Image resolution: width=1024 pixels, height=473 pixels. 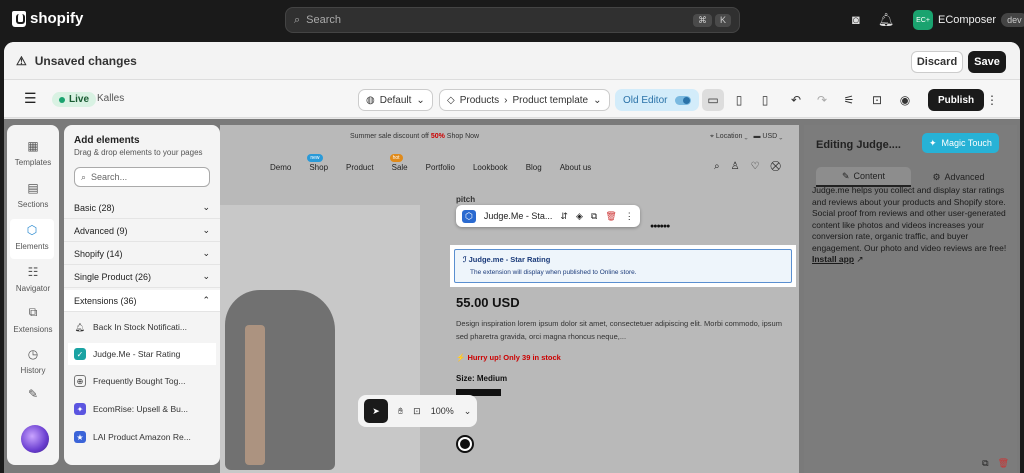 What do you see at coordinates (32, 230) in the screenshot?
I see `elements-icon: ⬡` at bounding box center [32, 230].